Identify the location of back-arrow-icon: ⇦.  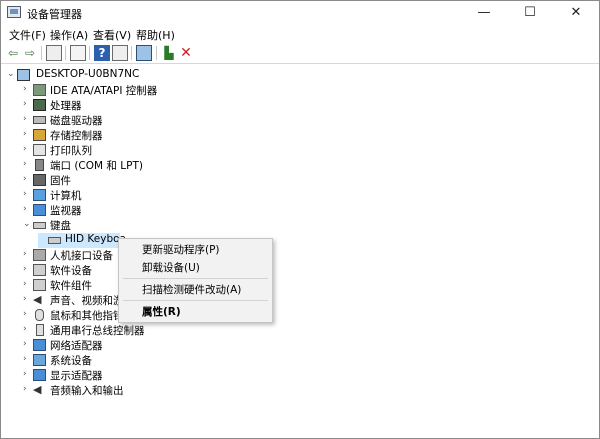
(13, 53).